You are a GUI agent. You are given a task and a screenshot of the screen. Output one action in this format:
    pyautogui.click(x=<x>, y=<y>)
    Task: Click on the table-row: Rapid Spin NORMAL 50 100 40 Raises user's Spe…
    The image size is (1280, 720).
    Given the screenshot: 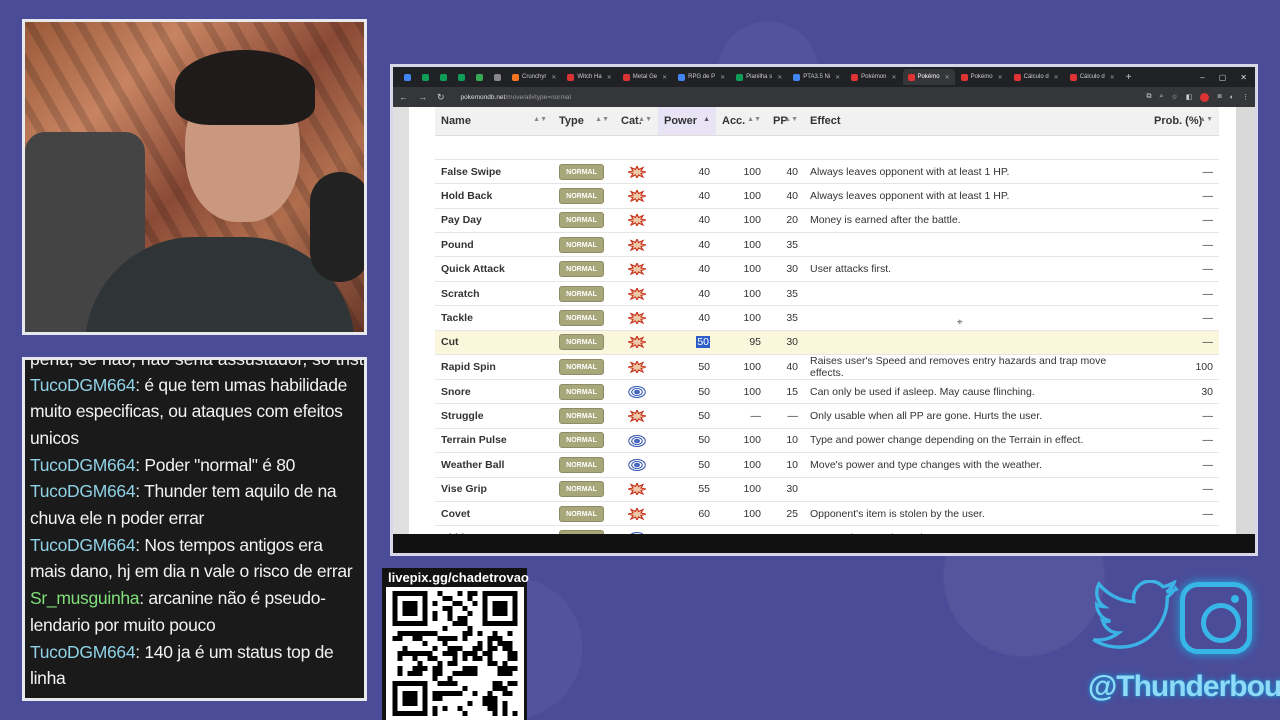 What is the action you would take?
    pyautogui.click(x=827, y=367)
    